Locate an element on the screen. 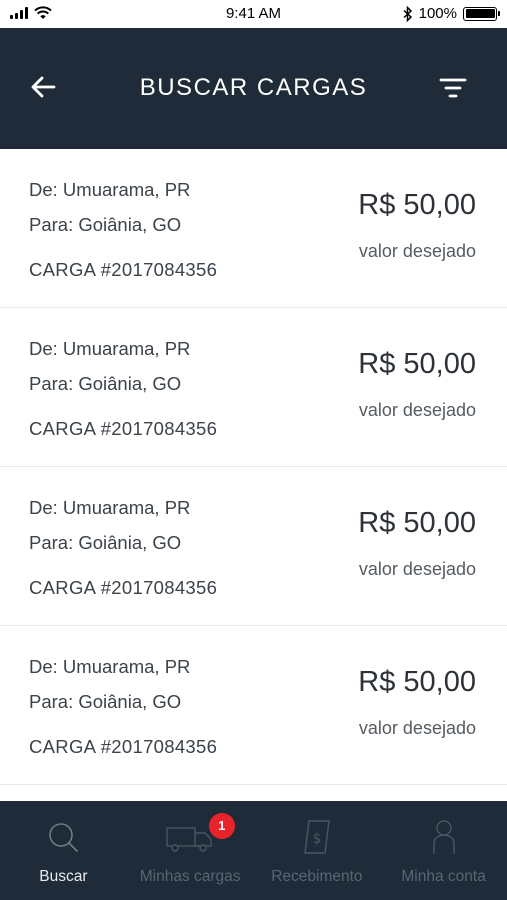 This screenshot has width=507, height=900. truck-icon is located at coordinates (190, 837).